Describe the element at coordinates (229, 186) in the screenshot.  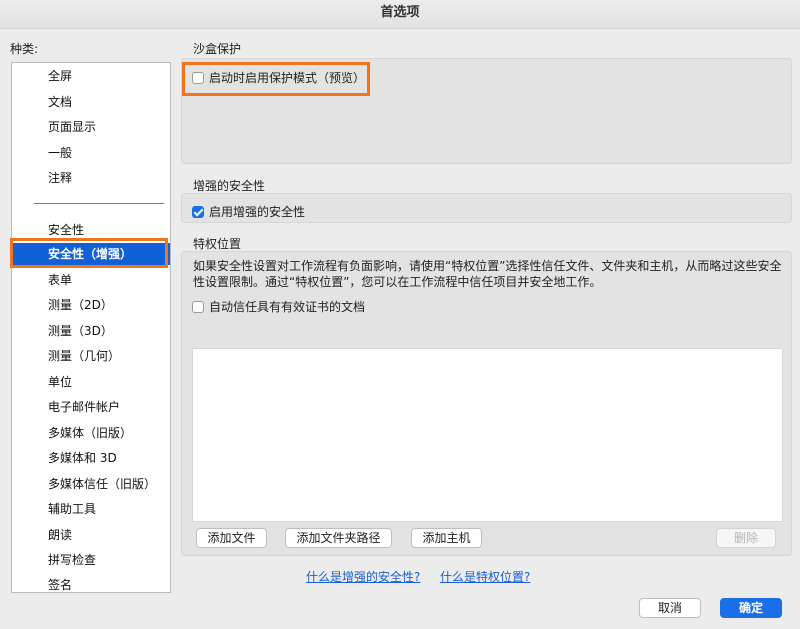
I see `enhanced-section-title: 增强的安全性` at that location.